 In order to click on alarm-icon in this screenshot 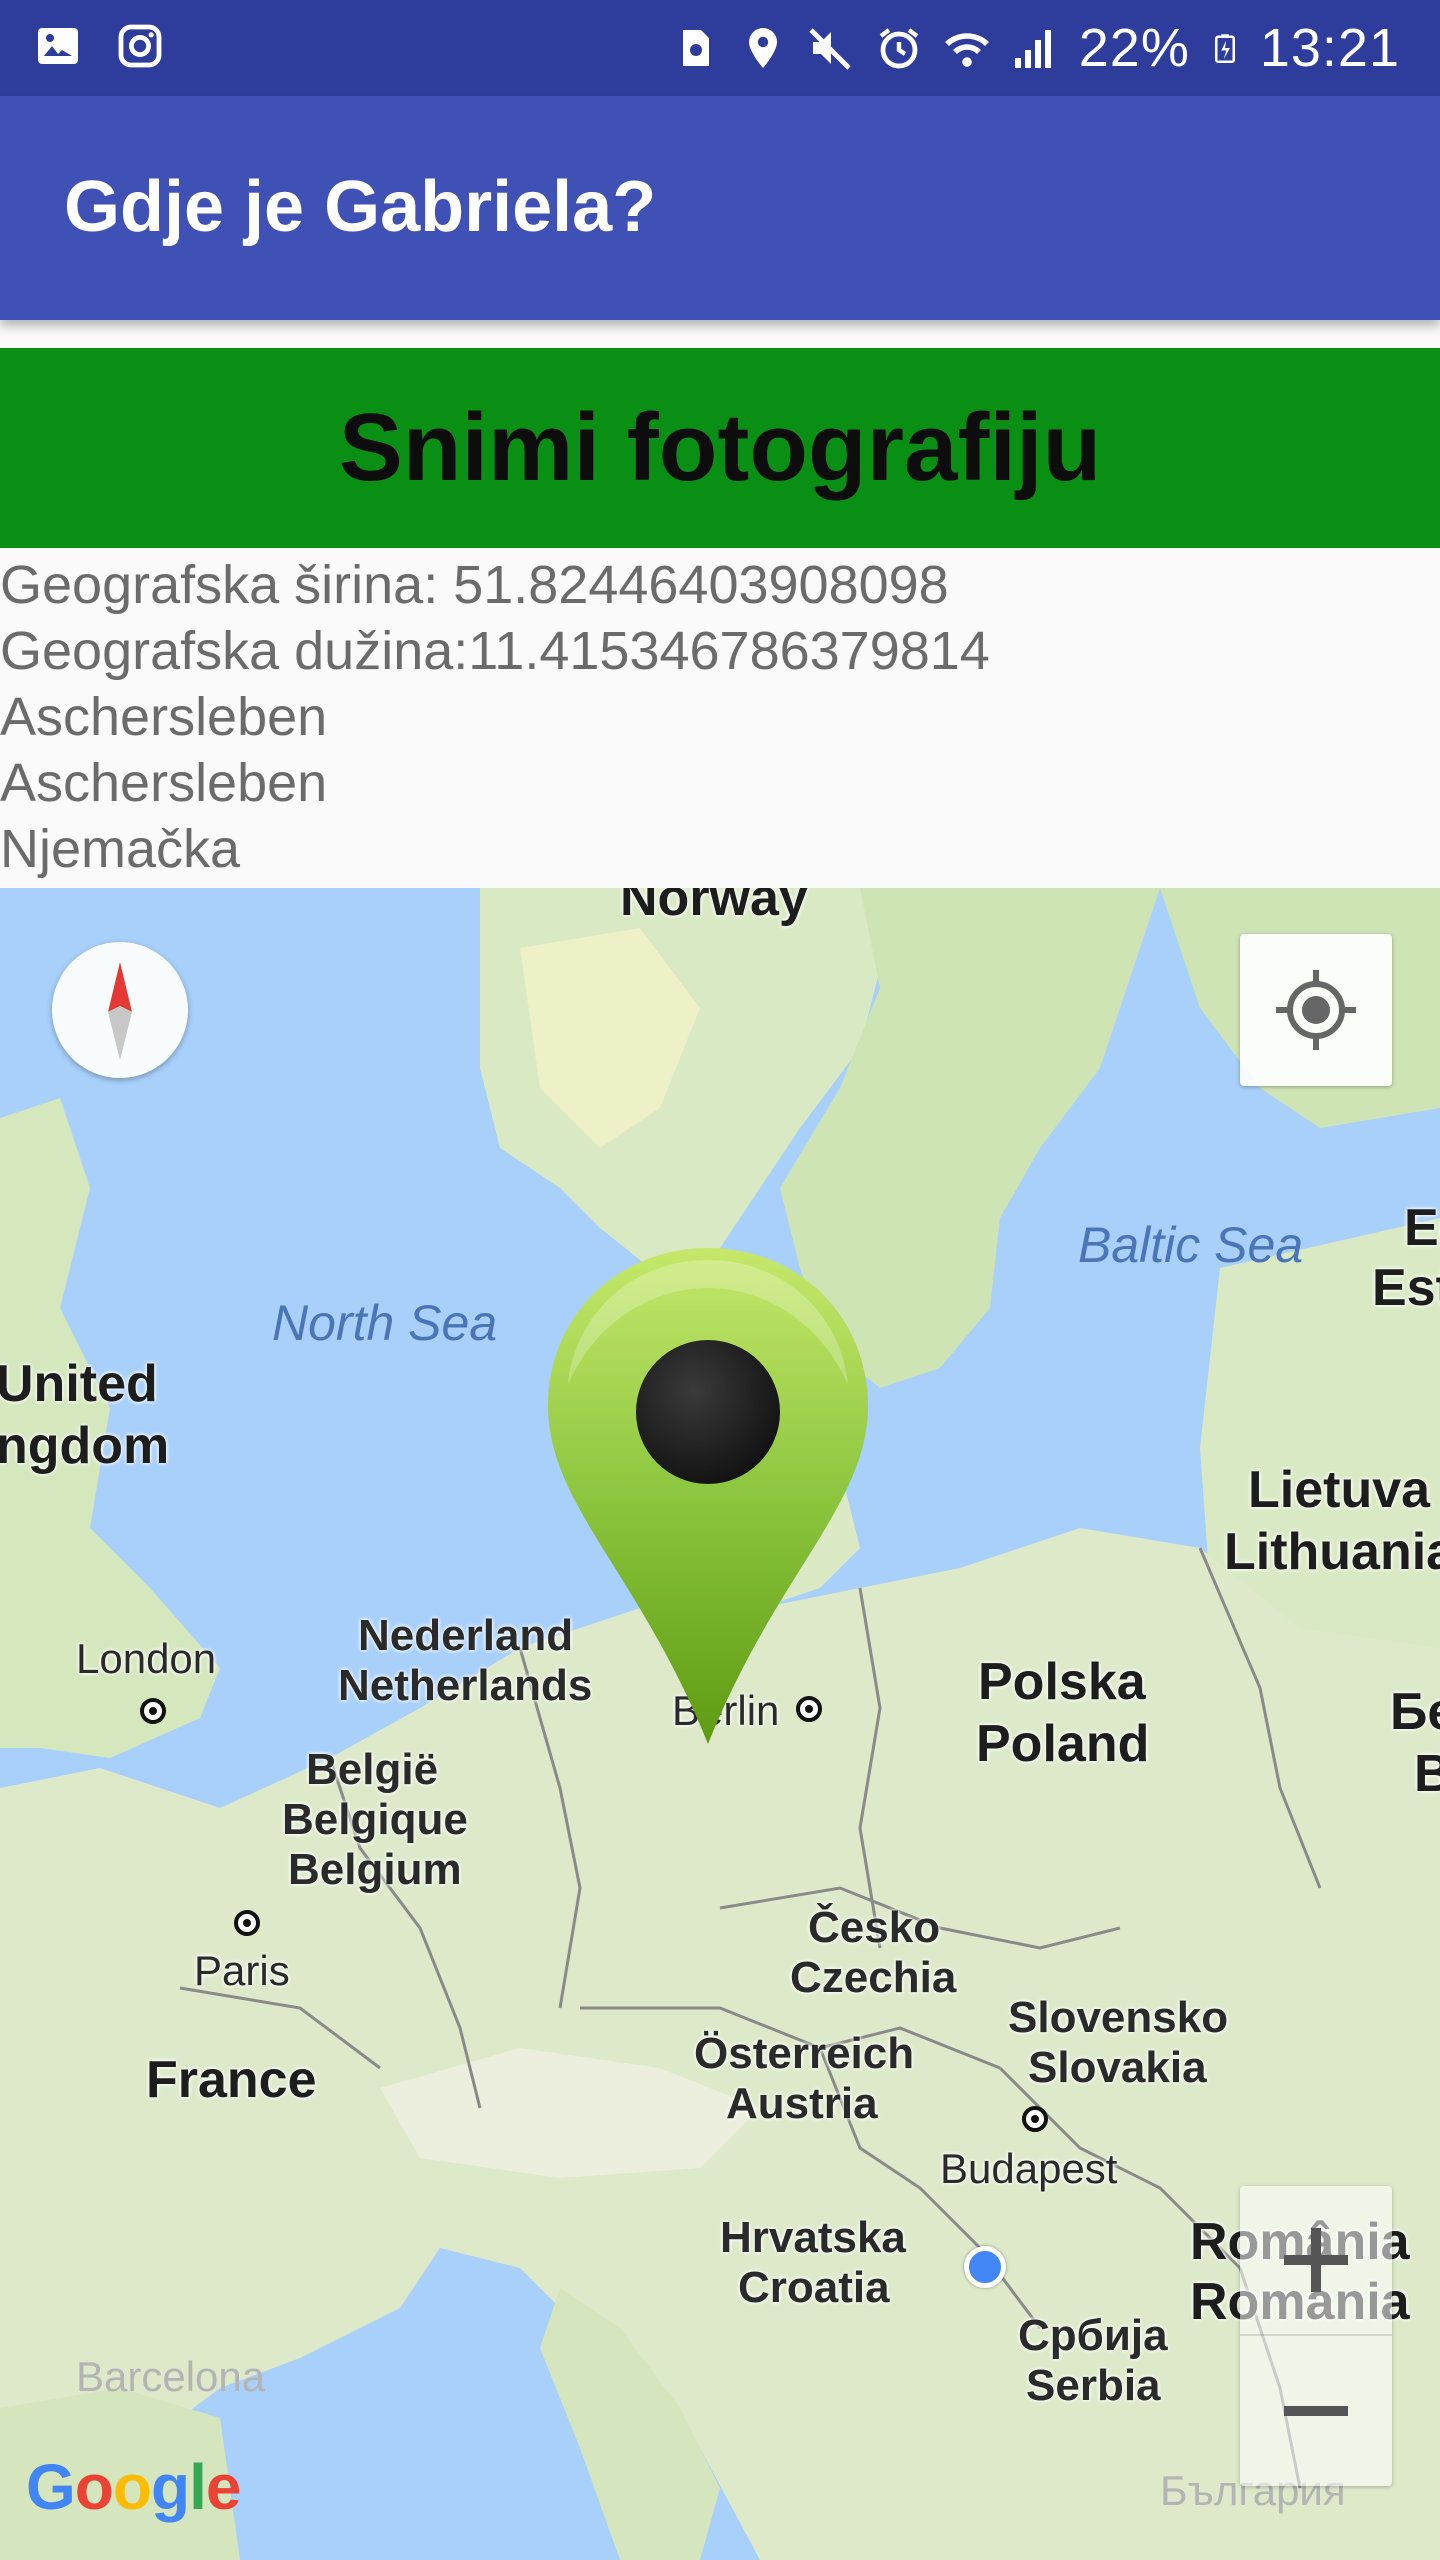, I will do `click(899, 48)`.